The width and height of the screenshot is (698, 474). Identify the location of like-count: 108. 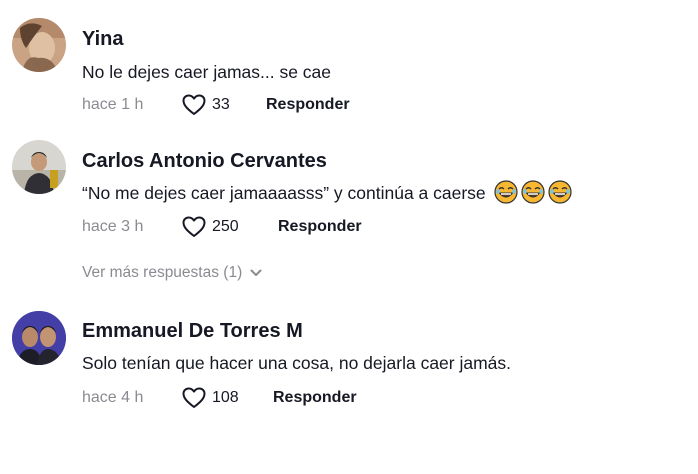
(225, 397).